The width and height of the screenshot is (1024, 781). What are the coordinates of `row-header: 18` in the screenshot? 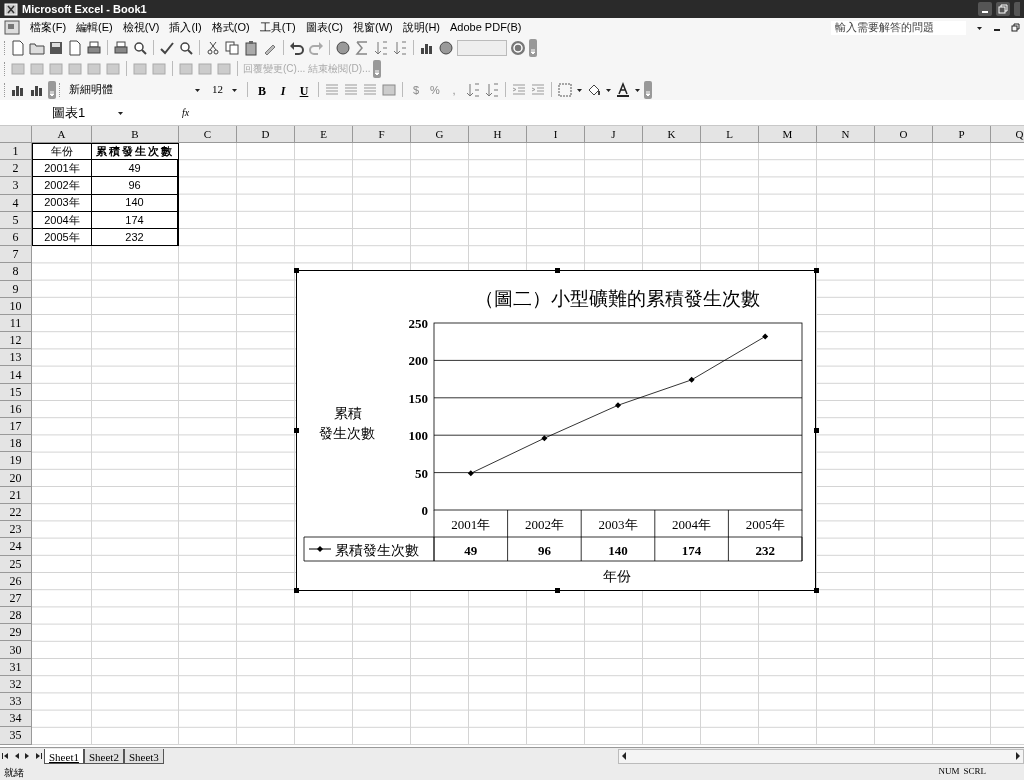 It's located at (16, 444).